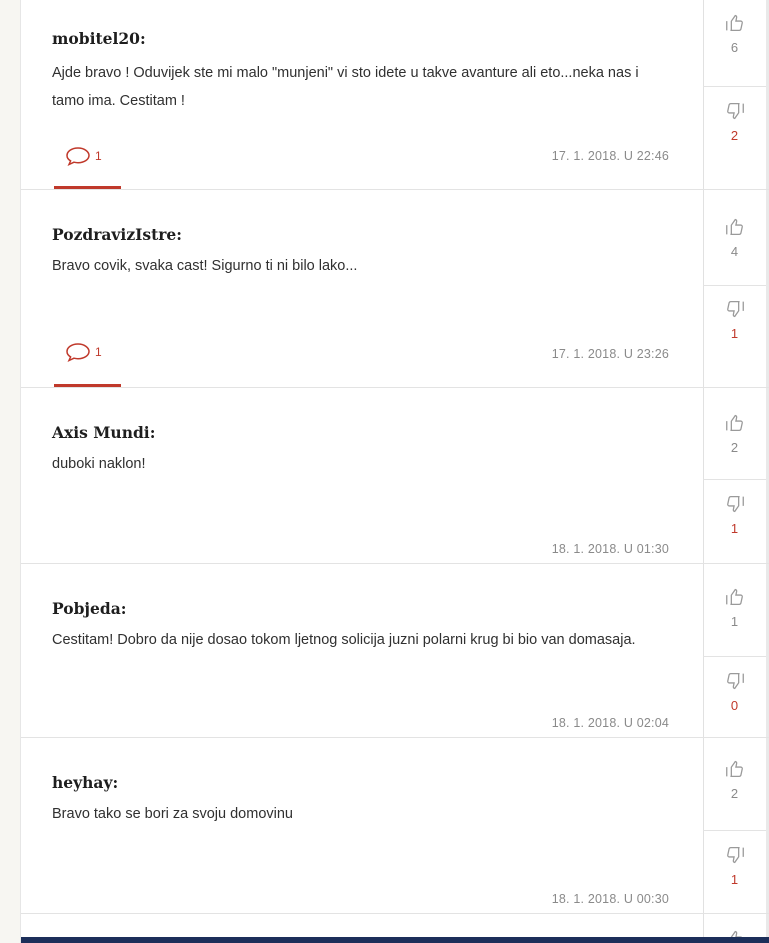 The width and height of the screenshot is (769, 943). Describe the element at coordinates (736, 95) in the screenshot. I see `vote-block: 6 2` at that location.